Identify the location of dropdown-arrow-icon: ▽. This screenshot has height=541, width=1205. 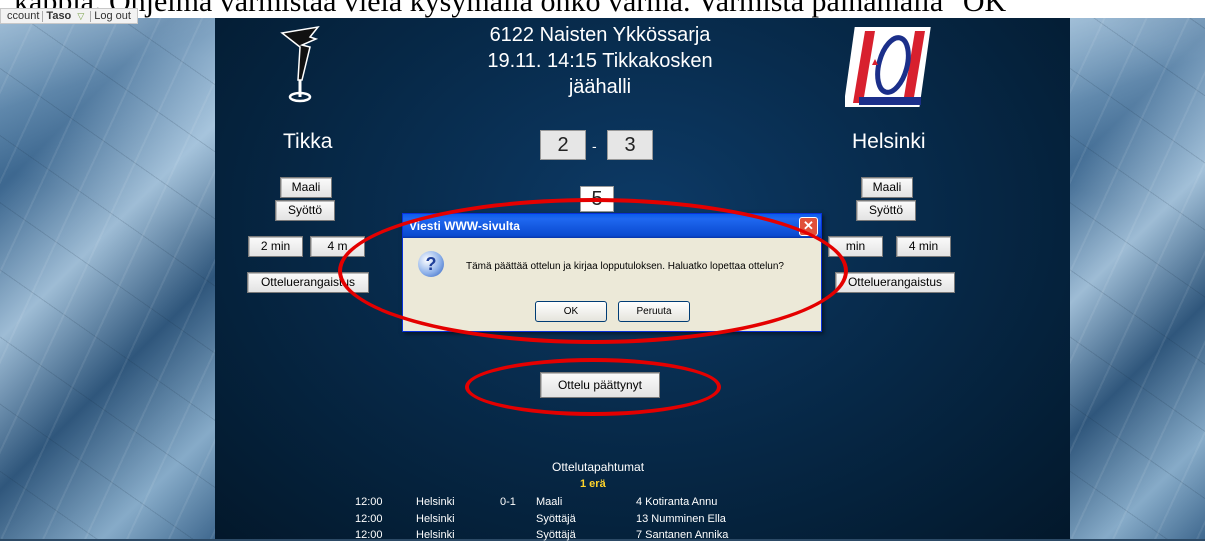
(81, 16).